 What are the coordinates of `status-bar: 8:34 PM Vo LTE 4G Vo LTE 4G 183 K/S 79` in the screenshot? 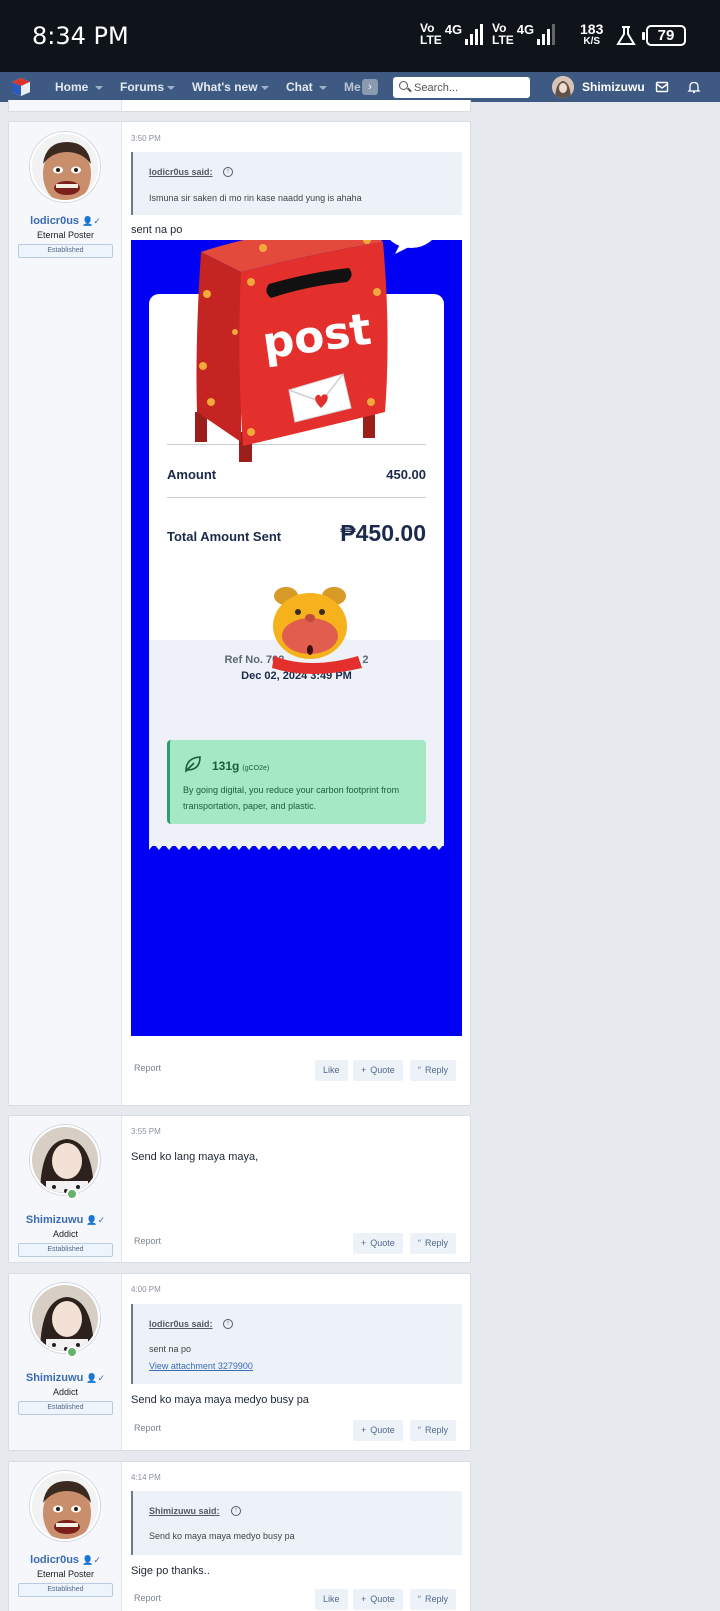 It's located at (360, 36).